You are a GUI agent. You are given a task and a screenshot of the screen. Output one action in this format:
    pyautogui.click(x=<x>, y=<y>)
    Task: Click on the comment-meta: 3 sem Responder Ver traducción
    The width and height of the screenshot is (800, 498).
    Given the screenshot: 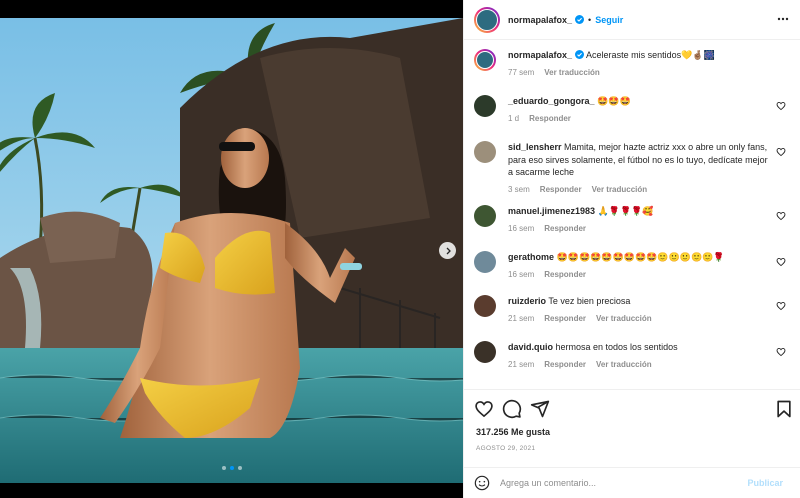 What is the action you would take?
    pyautogui.click(x=639, y=190)
    